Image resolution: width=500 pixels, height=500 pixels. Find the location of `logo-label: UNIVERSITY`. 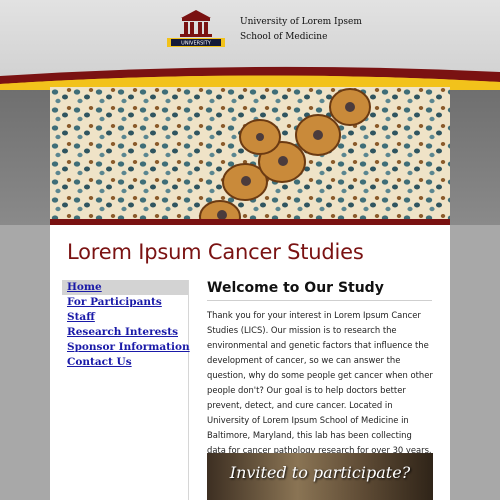

logo-label: UNIVERSITY is located at coordinates (196, 44).